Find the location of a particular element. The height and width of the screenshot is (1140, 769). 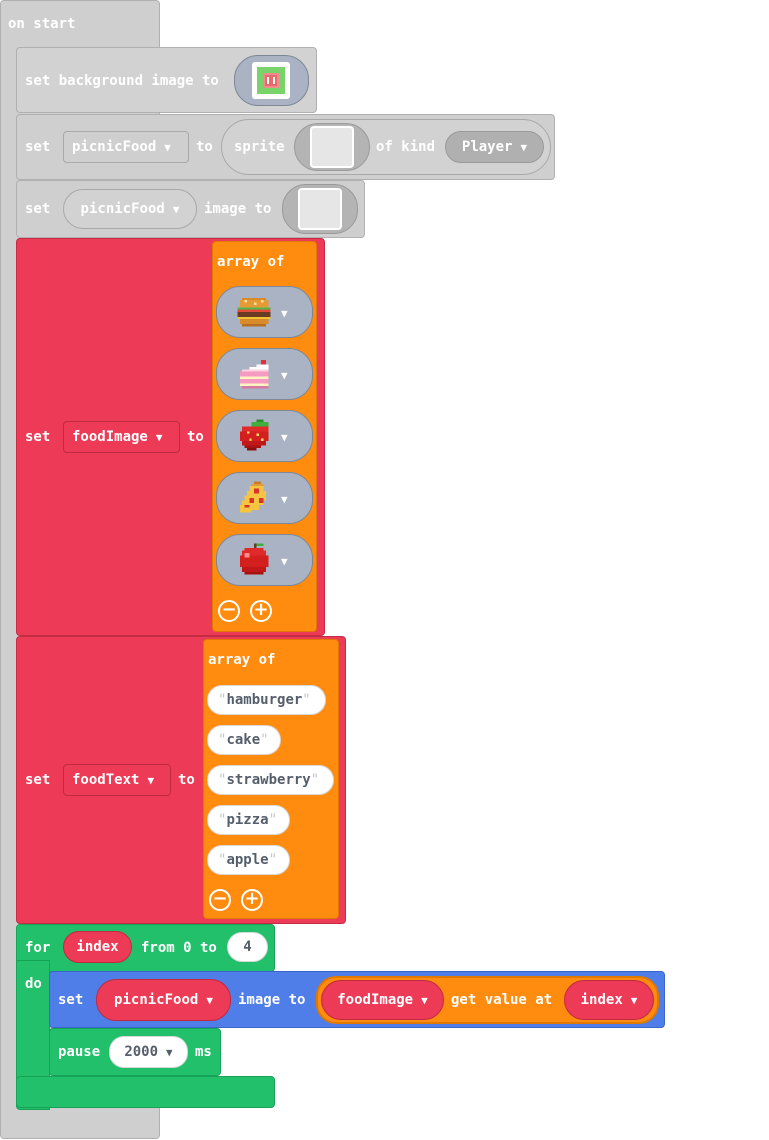

from-to-label: from 0 to is located at coordinates (179, 948).